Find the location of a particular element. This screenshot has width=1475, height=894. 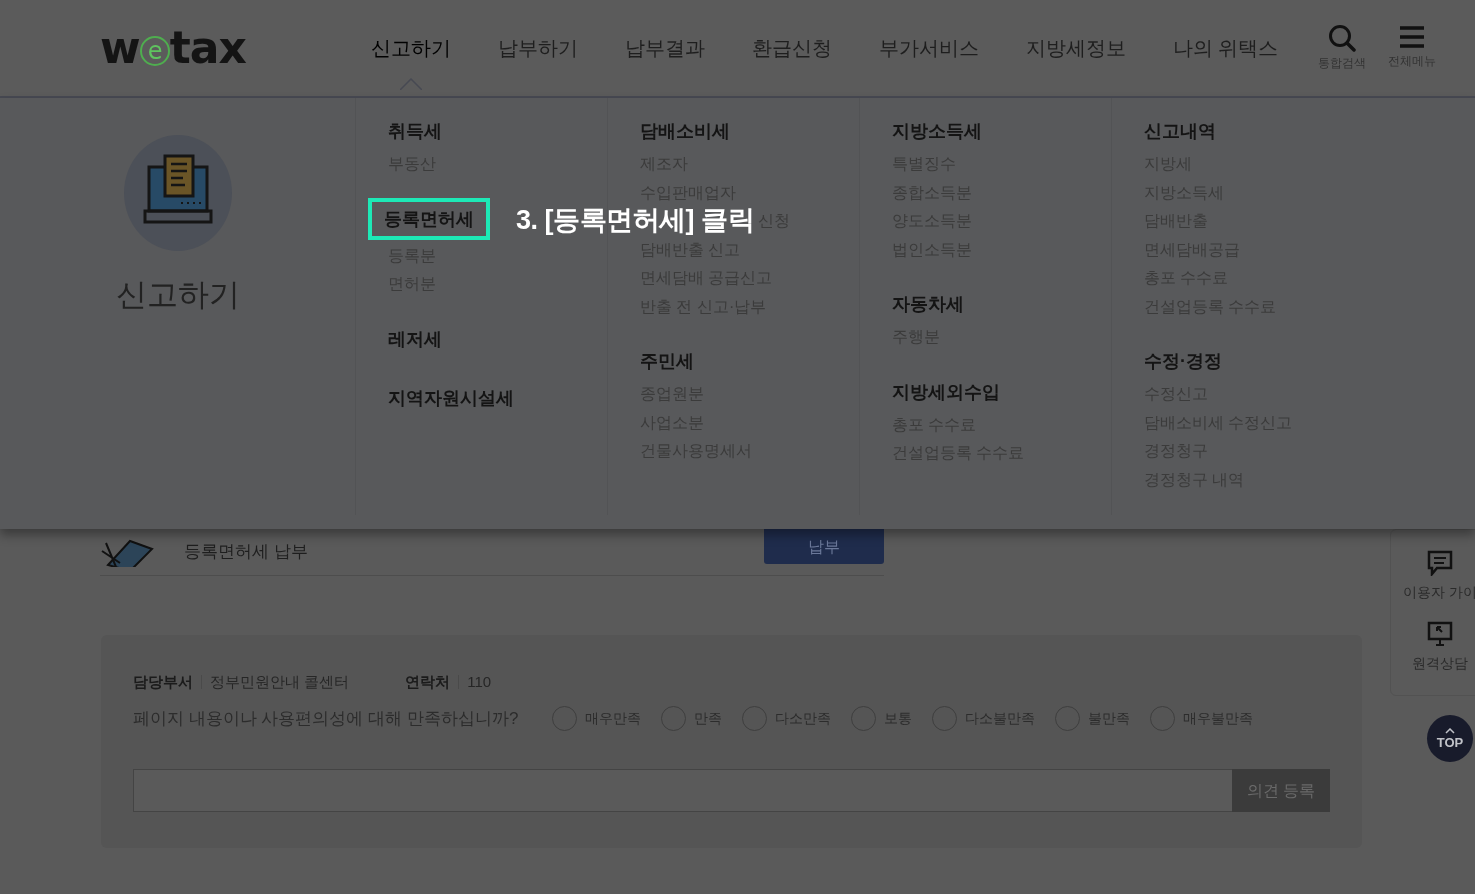

comment-field is located at coordinates (682, 790).